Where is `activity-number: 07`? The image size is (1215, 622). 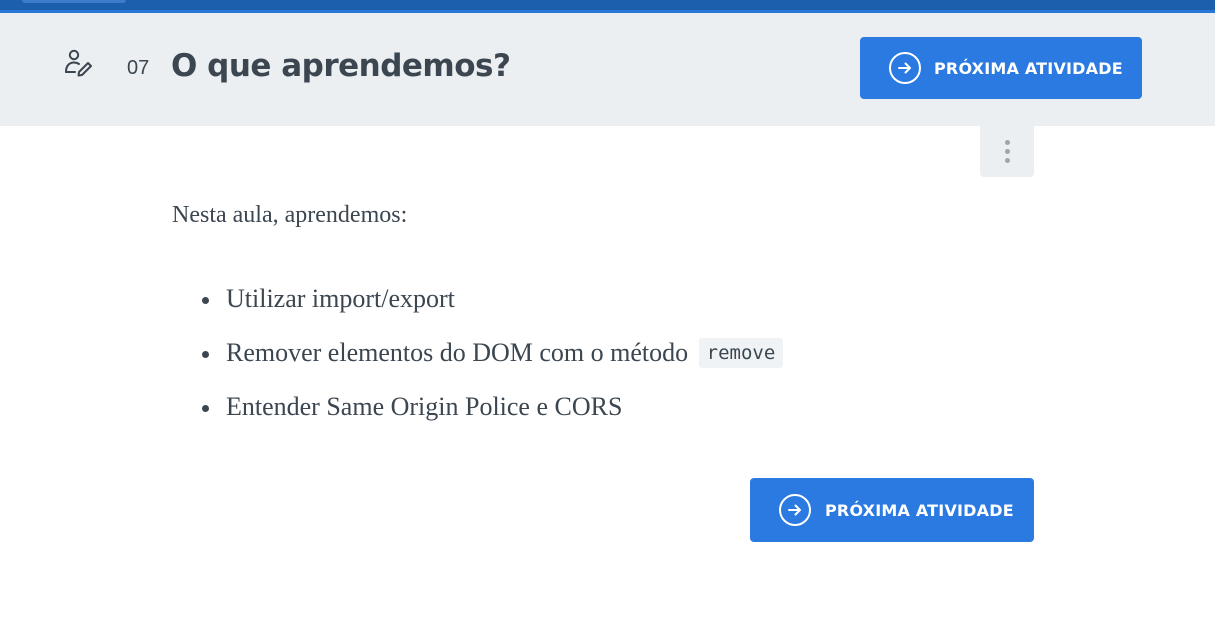 activity-number: 07 is located at coordinates (138, 68).